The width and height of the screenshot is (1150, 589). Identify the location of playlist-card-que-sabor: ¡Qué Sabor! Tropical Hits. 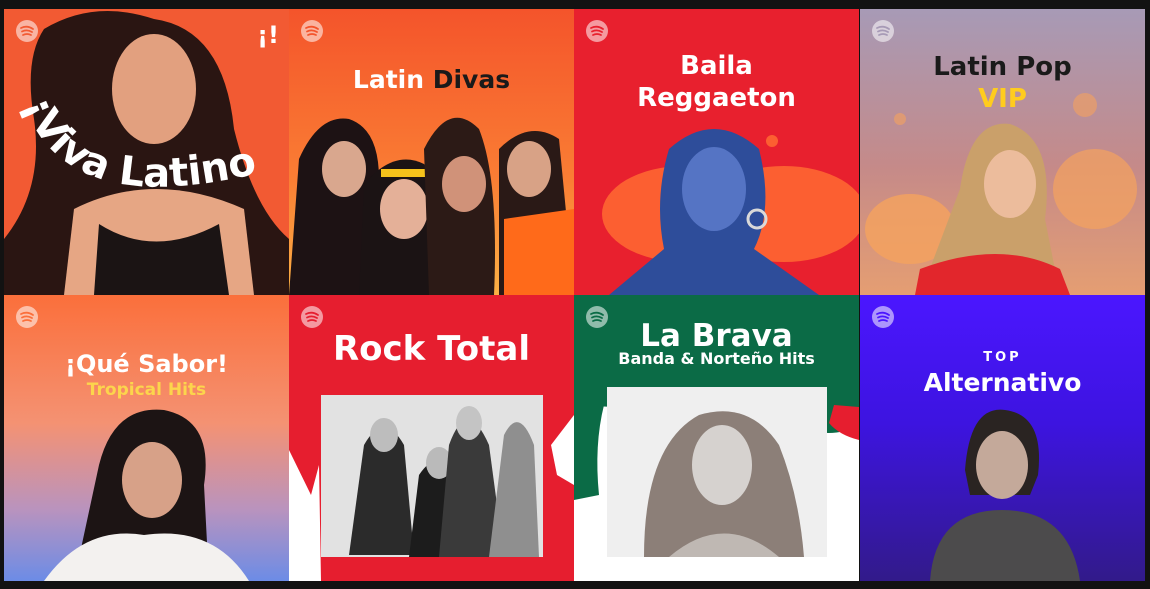
(146, 438).